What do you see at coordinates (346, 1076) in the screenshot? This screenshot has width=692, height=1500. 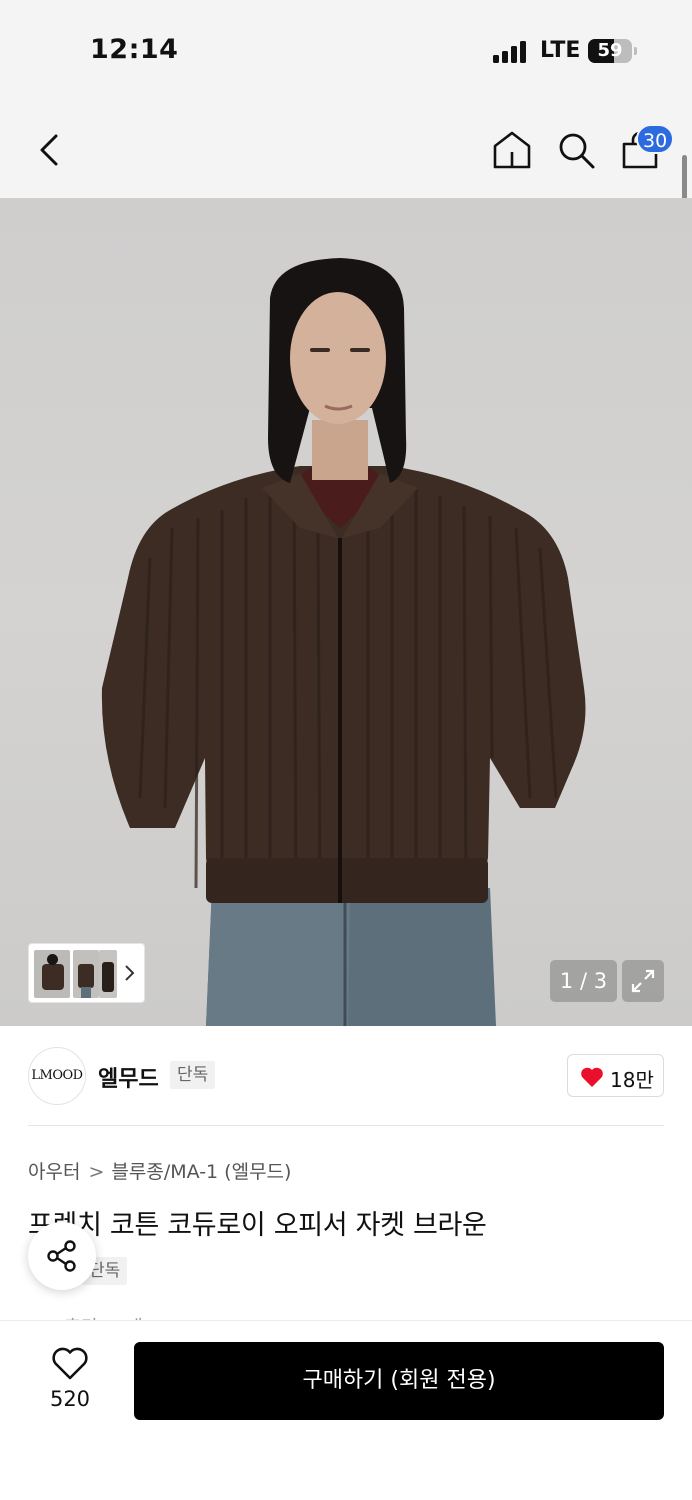 I see `brand-row: LMOOD 엘무드 단독 18만` at bounding box center [346, 1076].